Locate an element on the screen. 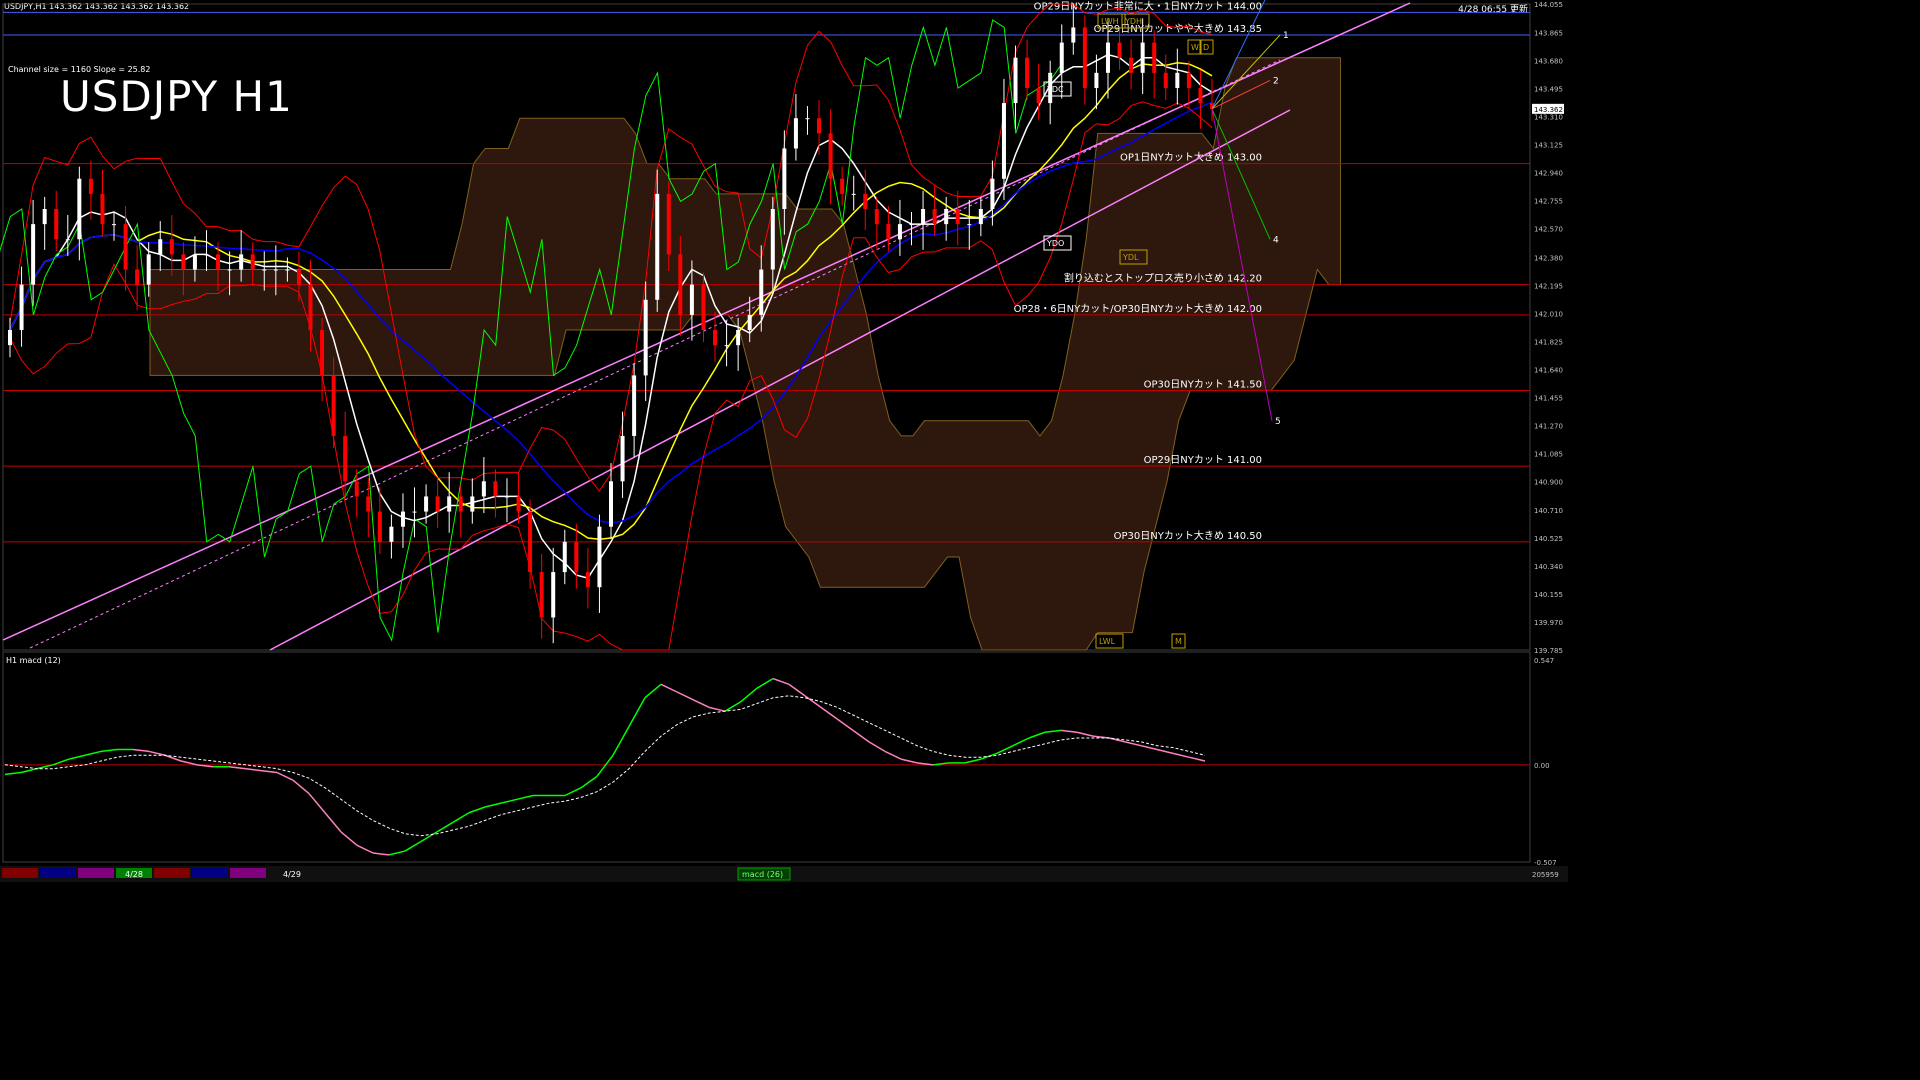 The width and height of the screenshot is (1920, 1080). price-tick: 143.125 is located at coordinates (1548, 146).